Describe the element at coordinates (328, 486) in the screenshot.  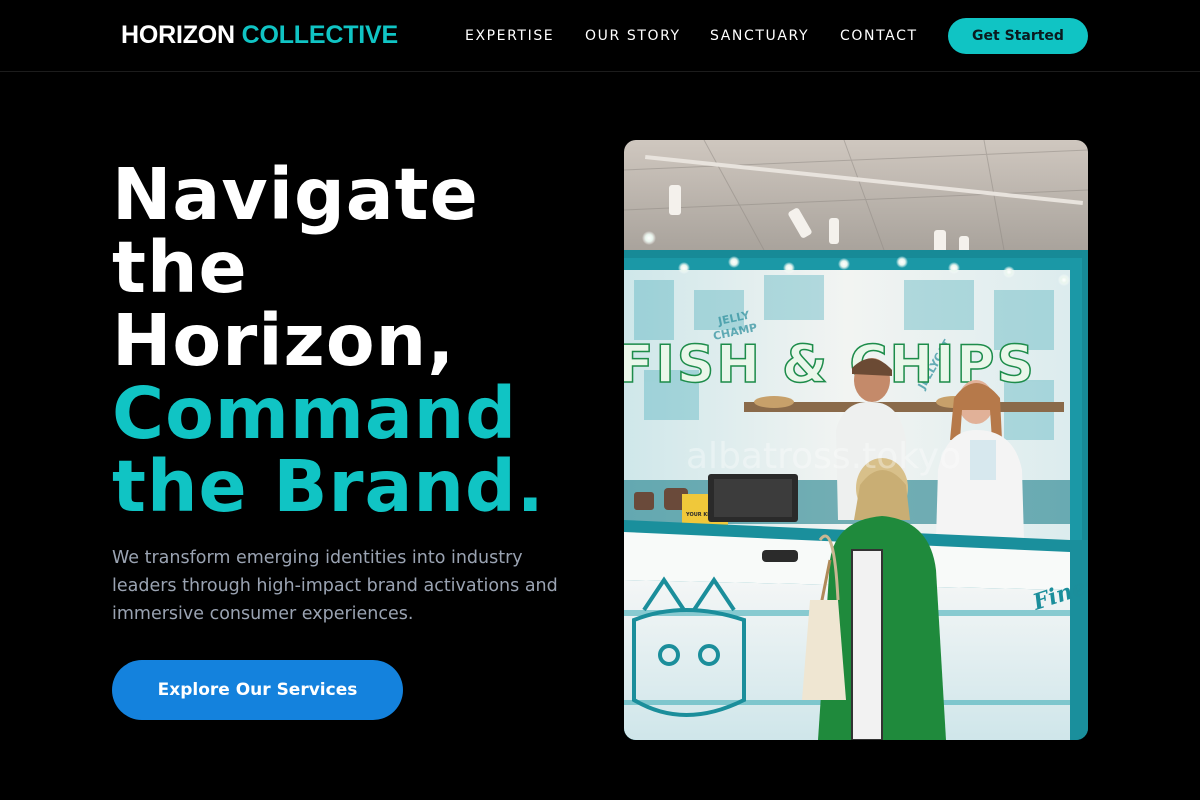
I see `headline-accent-line-2: the Brand.` at that location.